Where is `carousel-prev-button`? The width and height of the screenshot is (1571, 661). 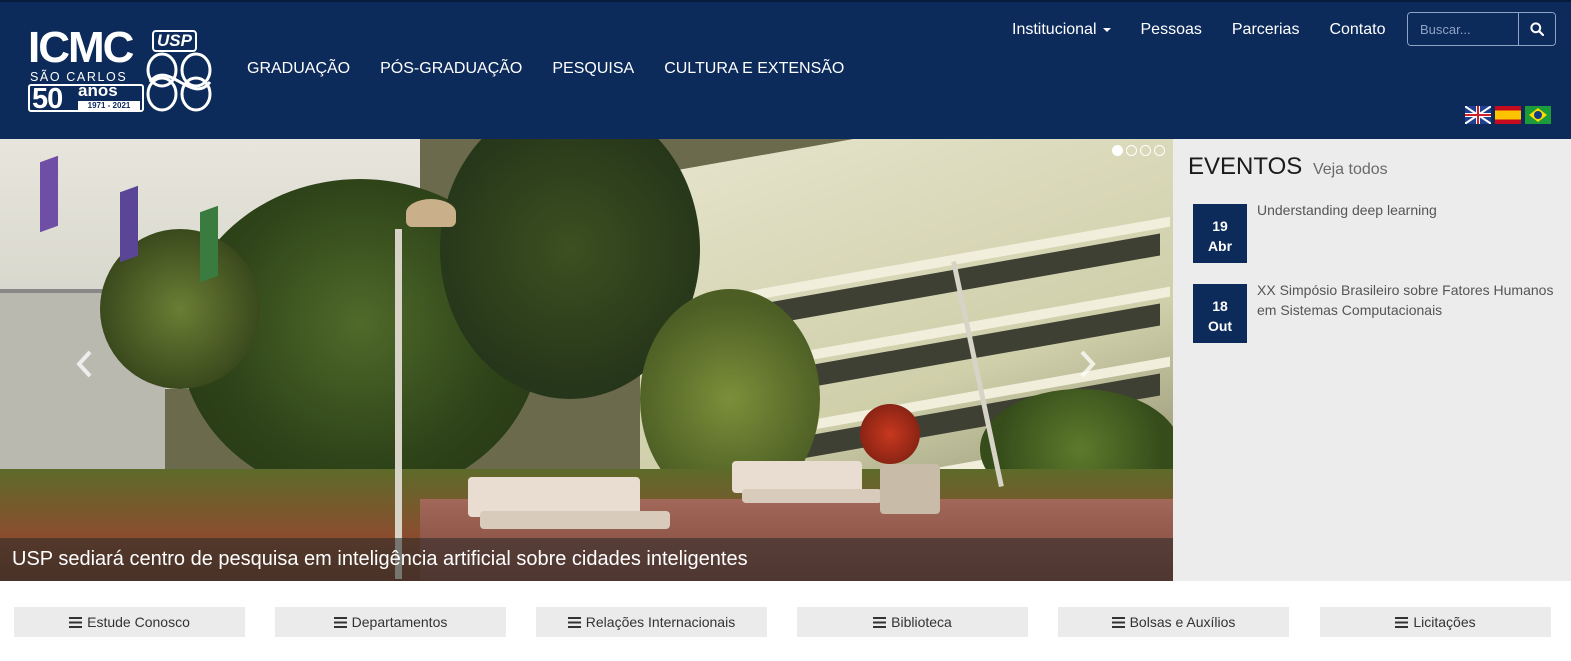 carousel-prev-button is located at coordinates (85, 364).